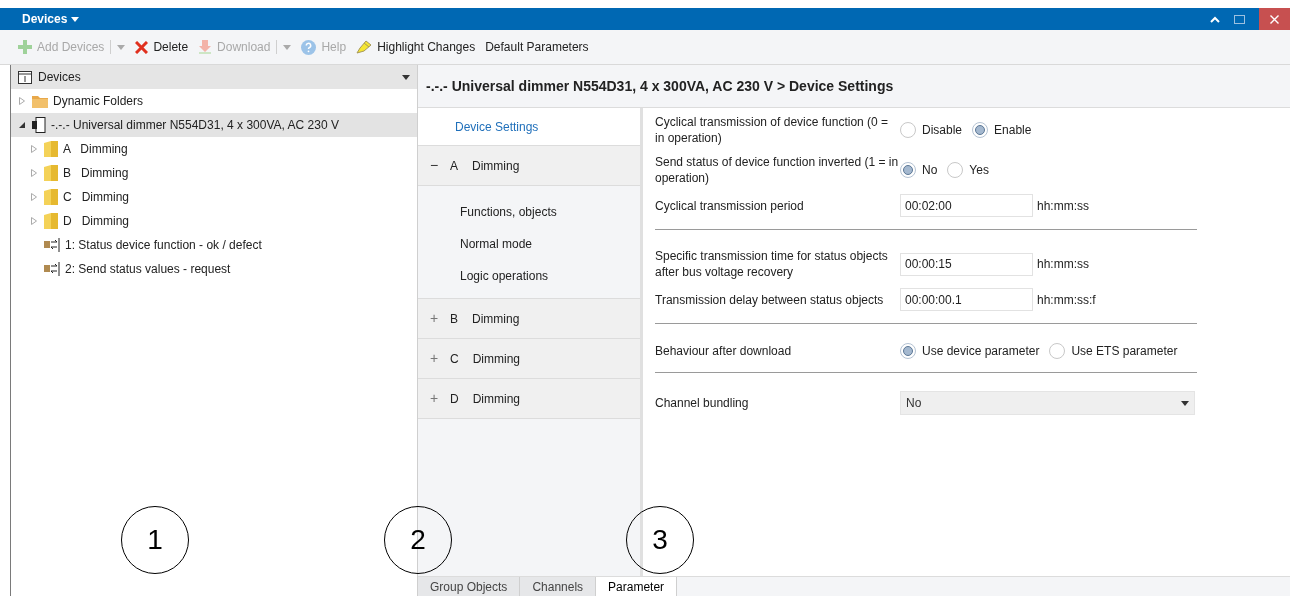 The image size is (1290, 596). I want to click on parameter-label: Transmission delay between status objects, so click(770, 299).